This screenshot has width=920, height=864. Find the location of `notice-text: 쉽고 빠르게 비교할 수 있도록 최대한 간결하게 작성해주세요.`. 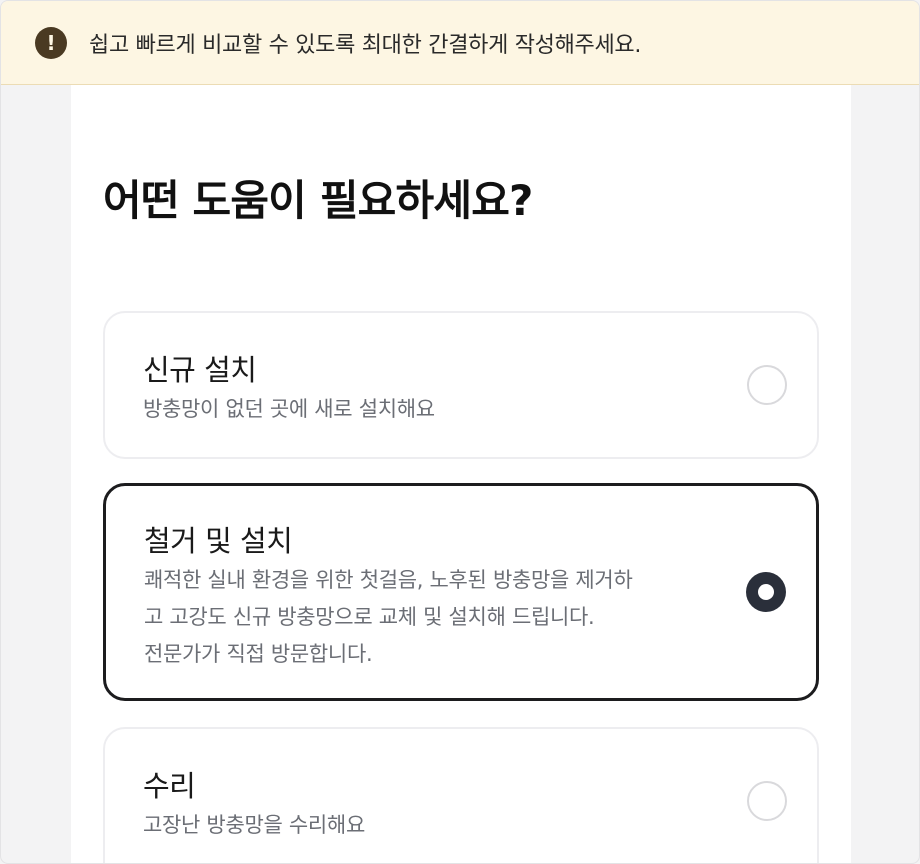

notice-text: 쉽고 빠르게 비교할 수 있도록 최대한 간결하게 작성해주세요. is located at coordinates (365, 45).